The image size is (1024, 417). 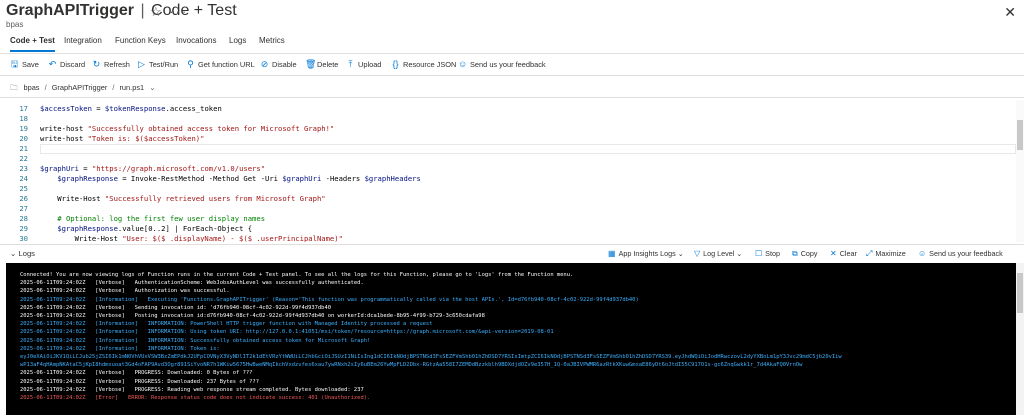 What do you see at coordinates (23, 228) in the screenshot?
I see `line-number: 29` at bounding box center [23, 228].